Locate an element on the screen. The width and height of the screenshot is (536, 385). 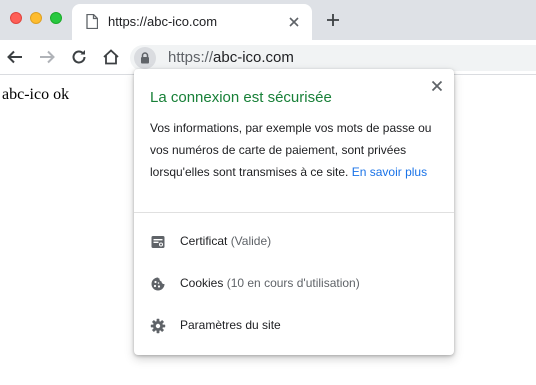
site-settings-row: Paramètres du site is located at coordinates (294, 326).